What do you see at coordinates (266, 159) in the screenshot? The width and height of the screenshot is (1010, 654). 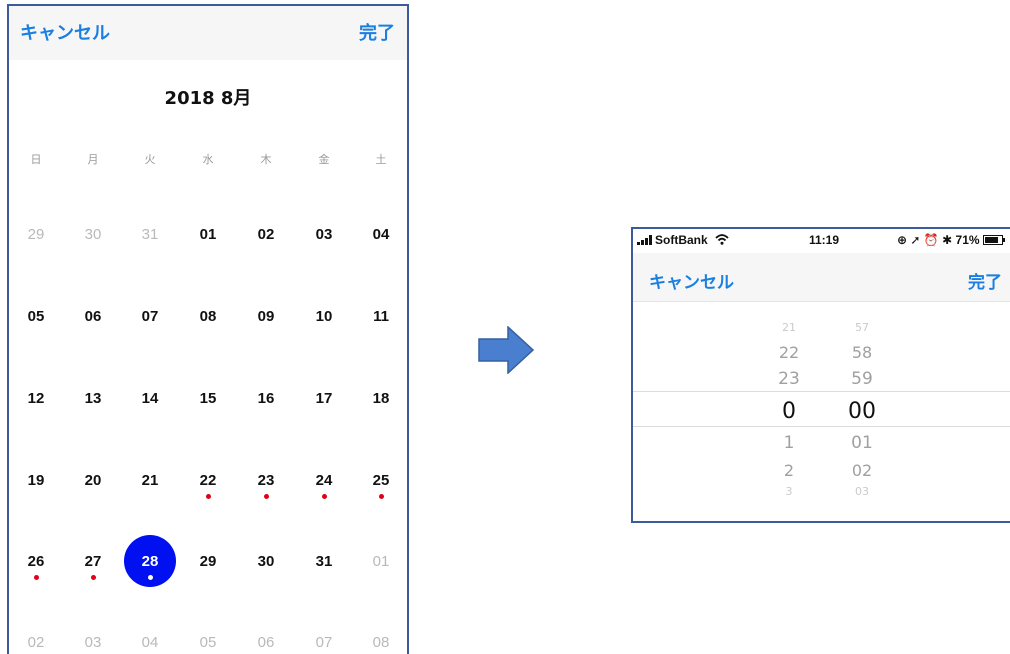 I see `weekday-label: 木` at bounding box center [266, 159].